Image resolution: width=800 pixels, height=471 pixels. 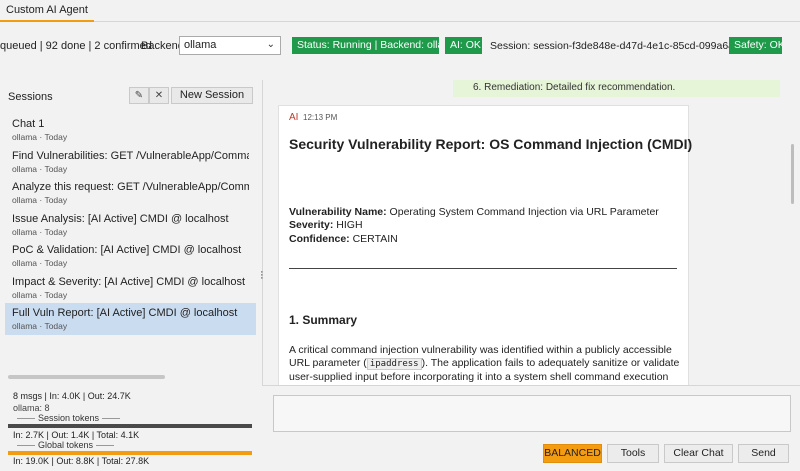 I want to click on composer-area: BALANCED Tools Clear Chat Send, so click(x=531, y=428).